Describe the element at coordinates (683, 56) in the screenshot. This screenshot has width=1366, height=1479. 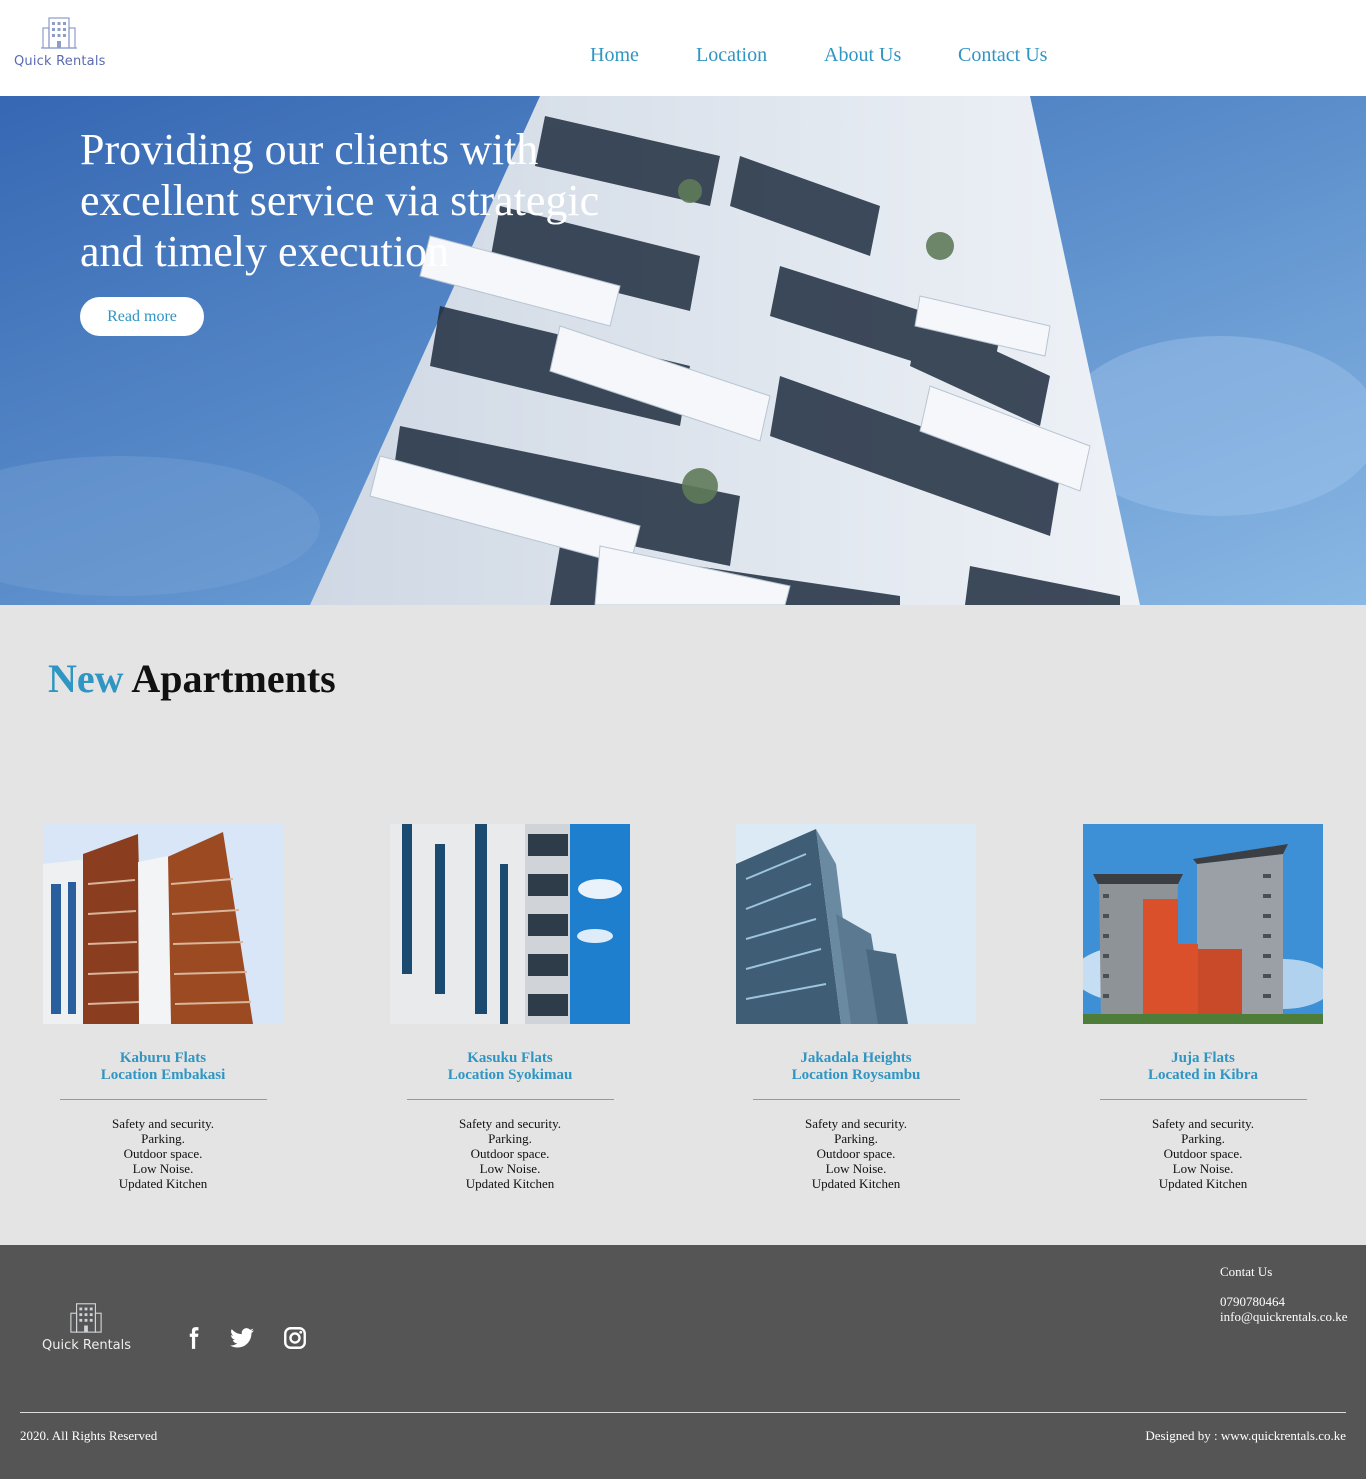
I see `main-nav: Home Location About Us Contact Us` at that location.